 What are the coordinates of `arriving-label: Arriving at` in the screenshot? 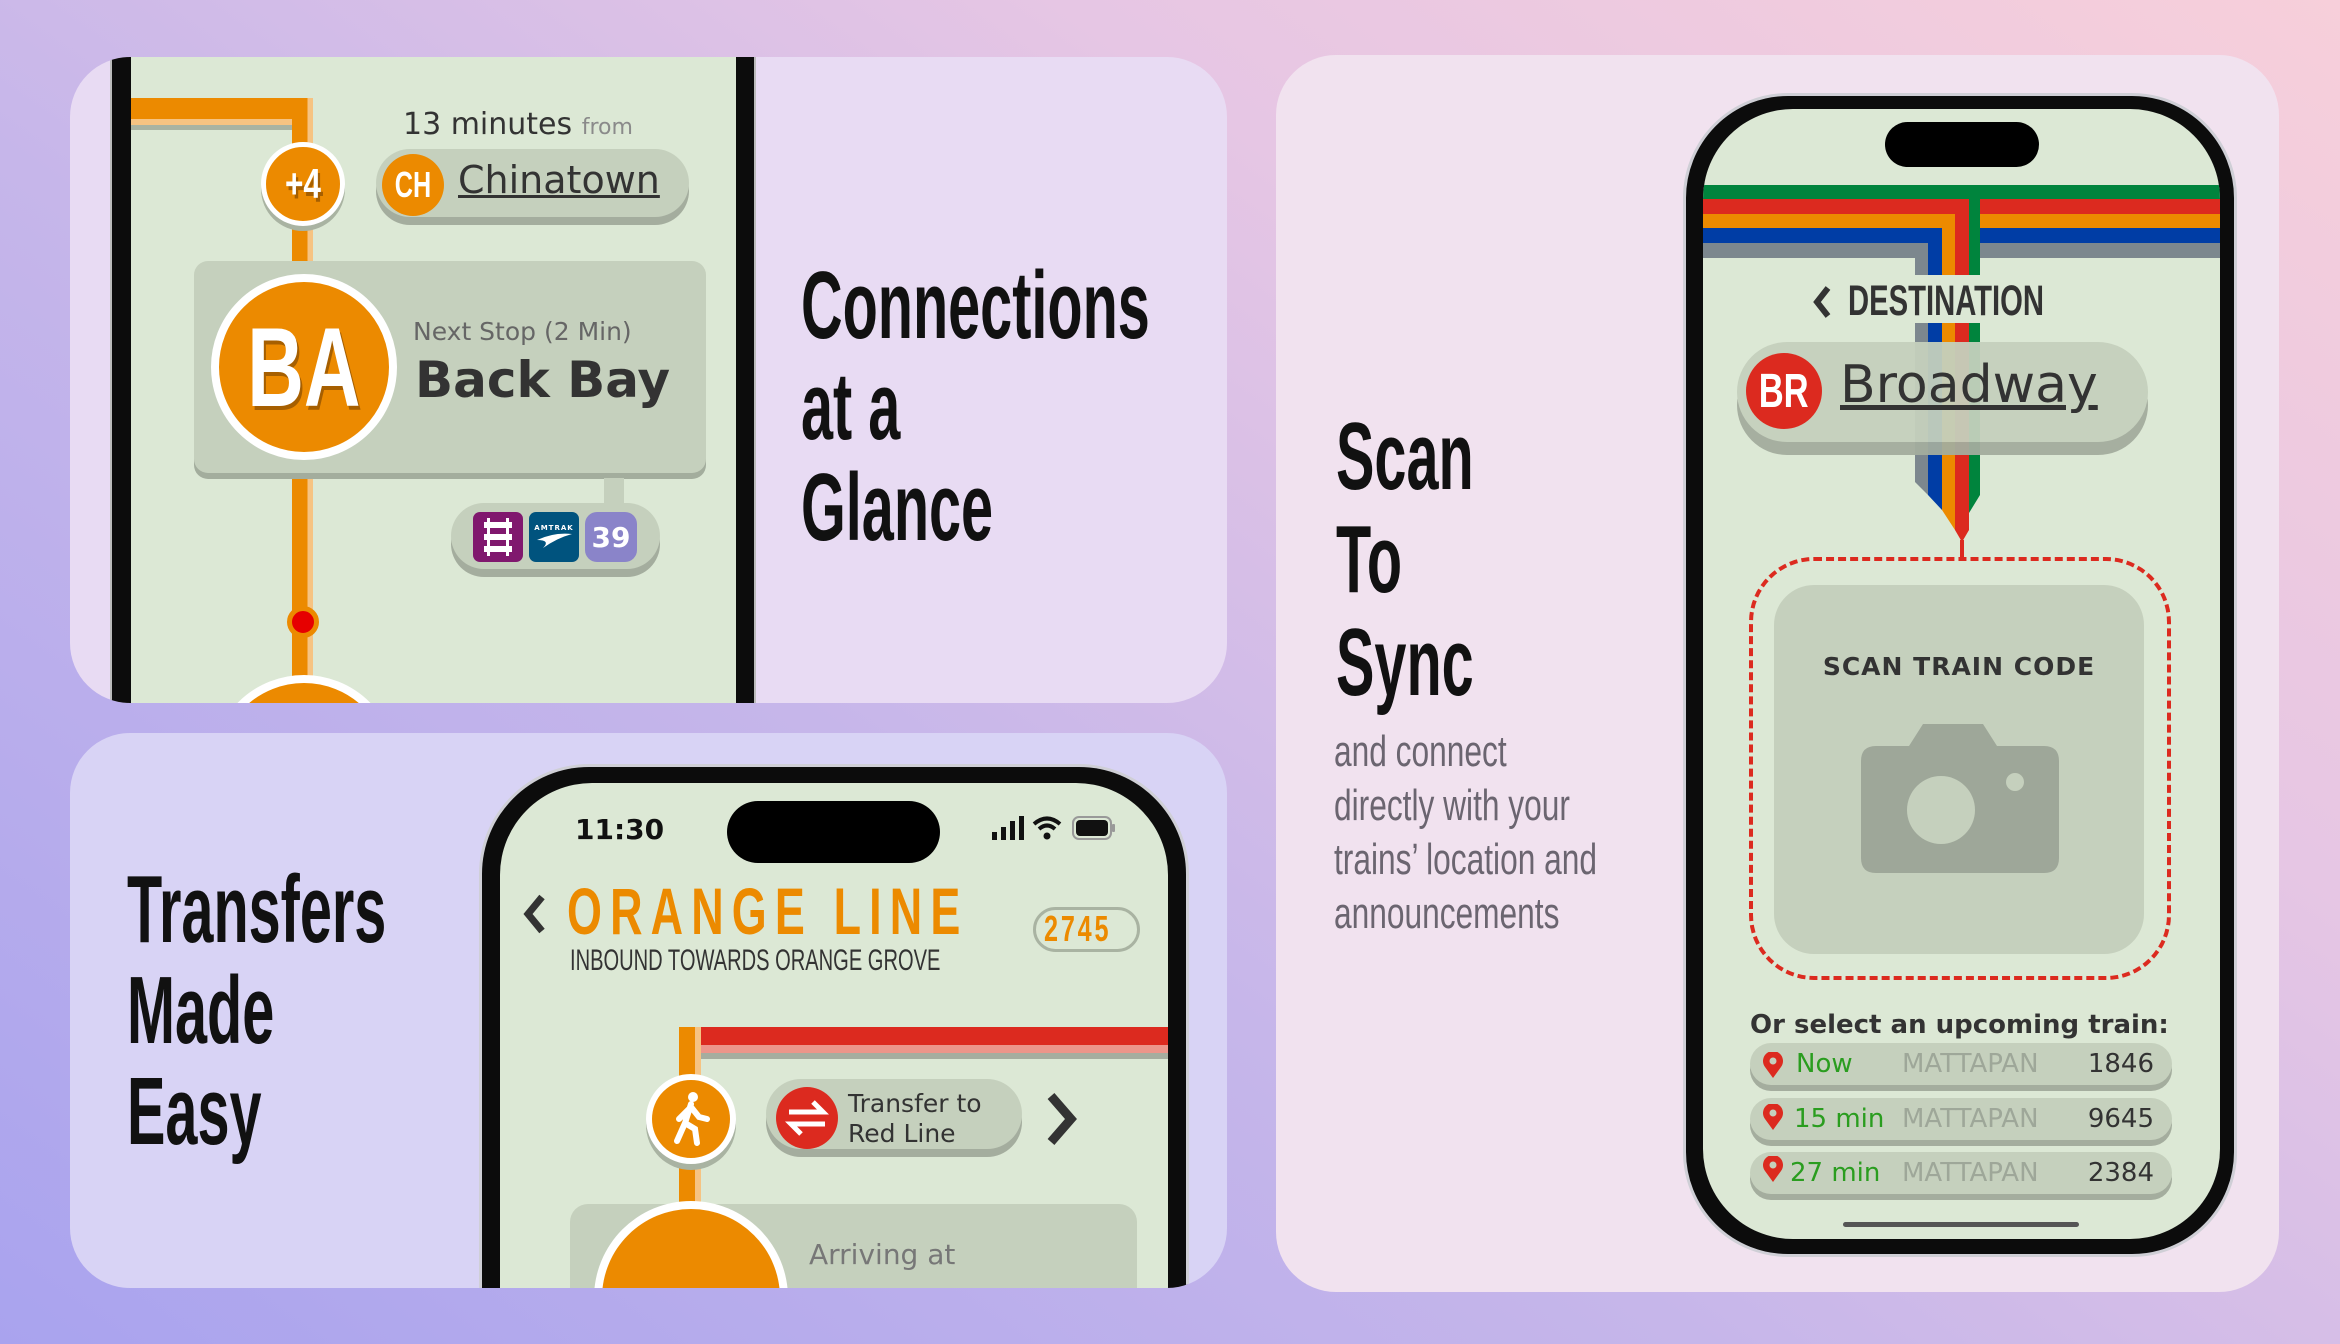 It's located at (882, 1254).